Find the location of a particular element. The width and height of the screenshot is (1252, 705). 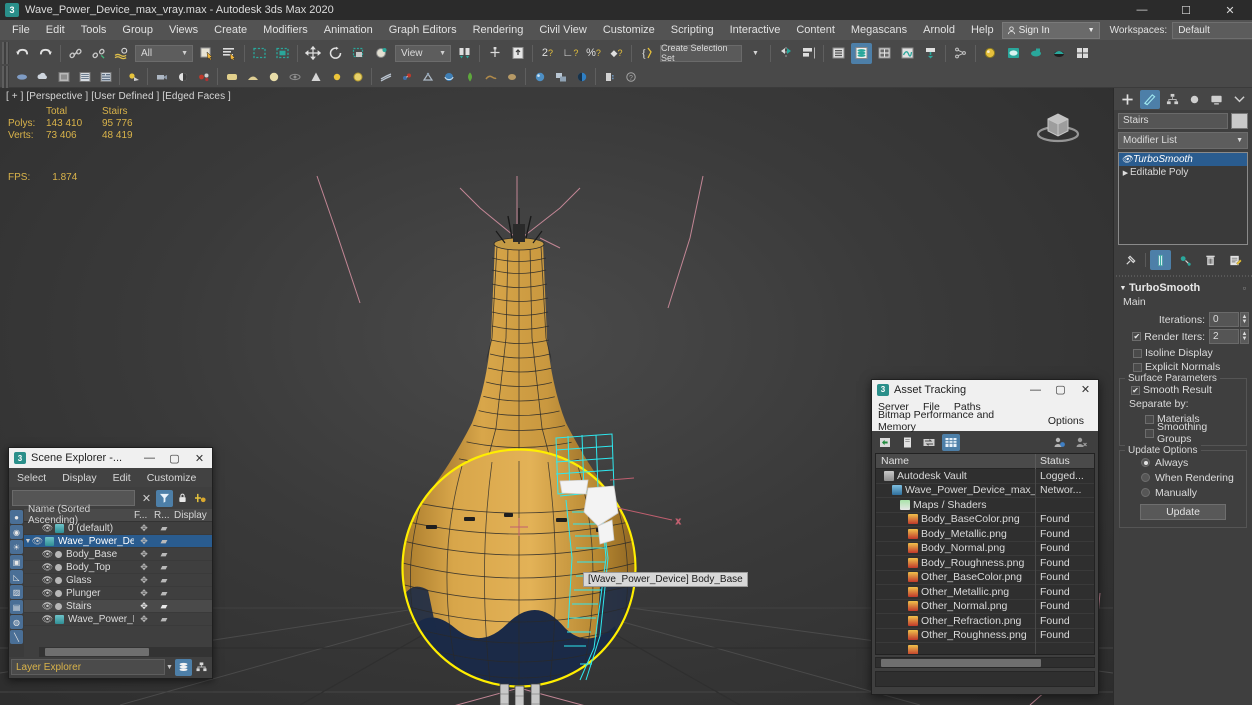

material-editor-icon is located at coordinates (990, 53).